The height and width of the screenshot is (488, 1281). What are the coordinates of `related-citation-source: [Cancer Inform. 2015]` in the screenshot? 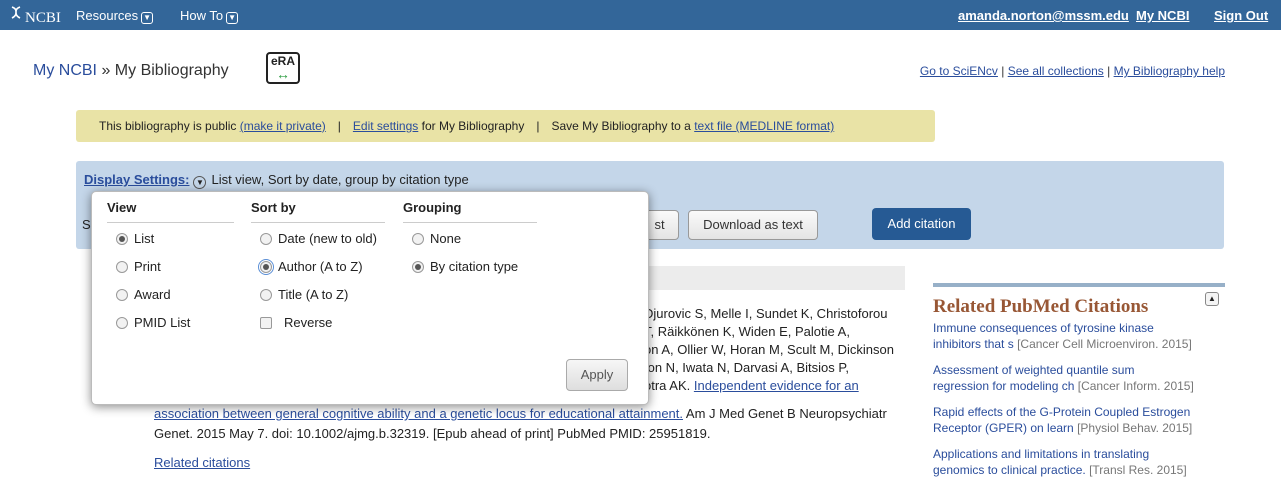 It's located at (1135, 386).